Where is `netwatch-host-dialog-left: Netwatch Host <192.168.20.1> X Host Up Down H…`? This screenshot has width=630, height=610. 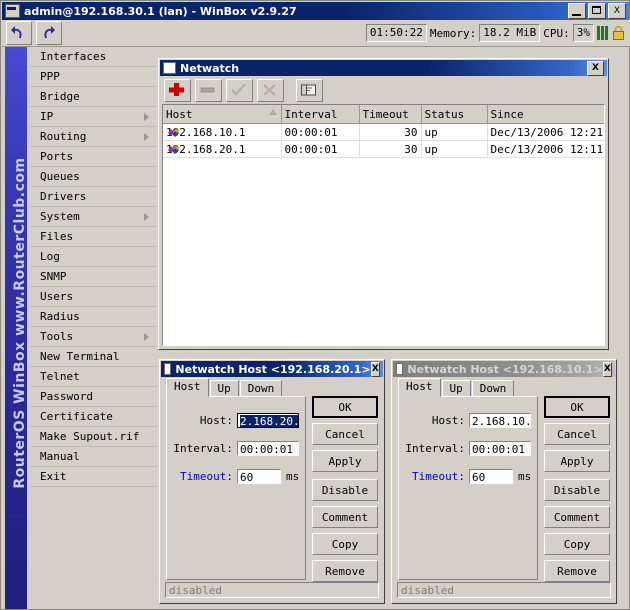 netwatch-host-dialog-left: Netwatch Host <192.168.20.1> X Host Up Down H… is located at coordinates (272, 481).